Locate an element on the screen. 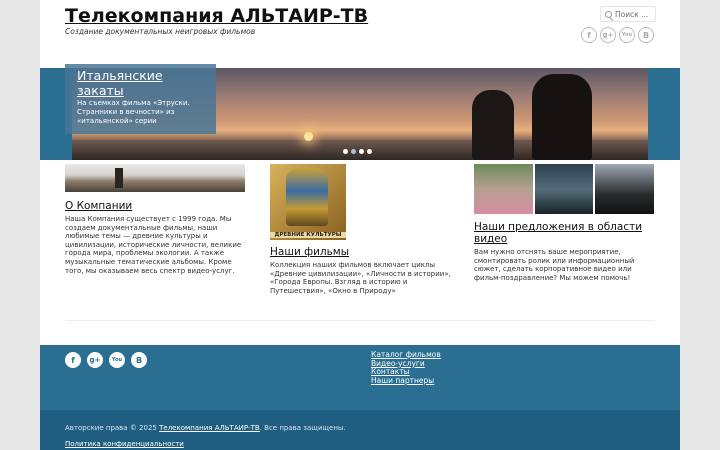 Image resolution: width=720 pixels, height=450 pixels. privacy-policy-link: Политика конфиденциальности is located at coordinates (124, 444).